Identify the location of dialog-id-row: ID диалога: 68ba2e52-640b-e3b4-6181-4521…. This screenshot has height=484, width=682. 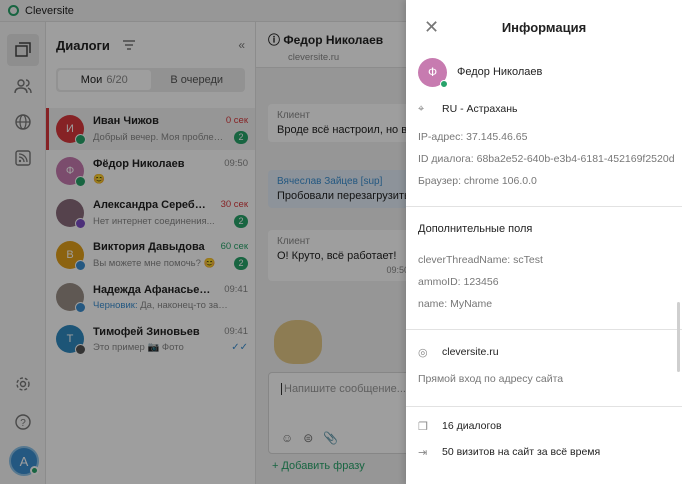
(546, 159).